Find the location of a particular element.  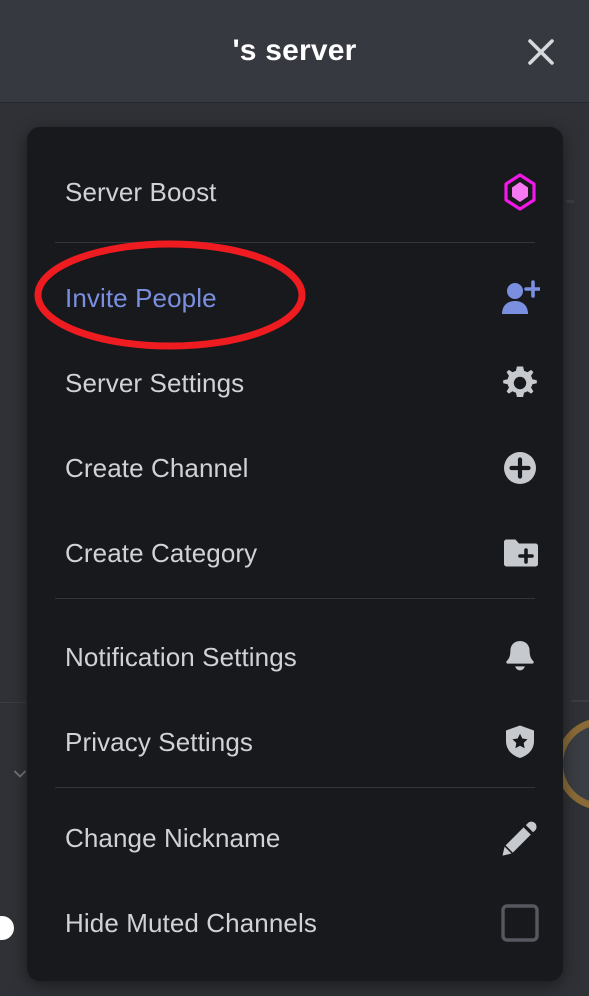

menu-item-server-boost: Server Boost is located at coordinates (295, 192).